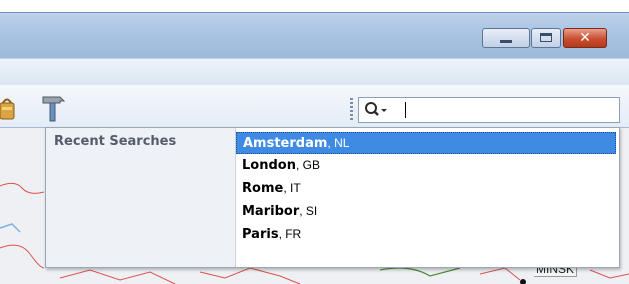 This screenshot has height=284, width=629. What do you see at coordinates (263, 188) in the screenshot?
I see `recent-search-city: Rome` at bounding box center [263, 188].